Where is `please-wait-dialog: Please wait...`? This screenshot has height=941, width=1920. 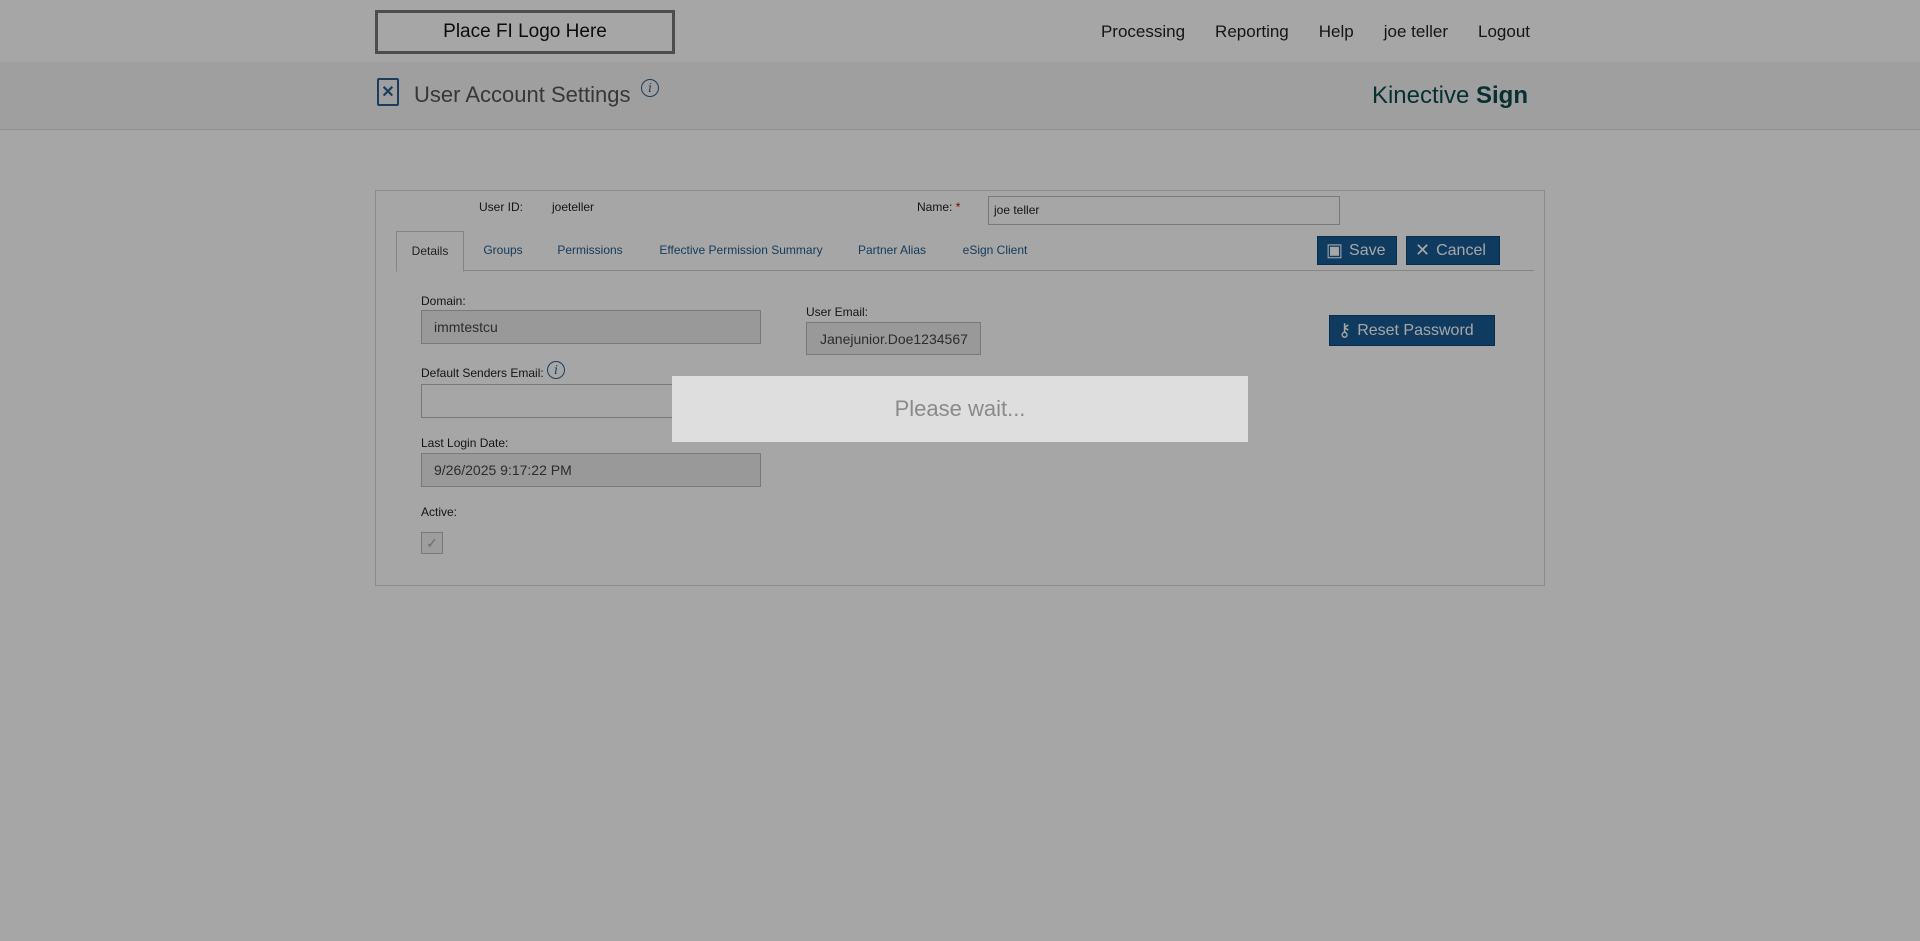 please-wait-dialog: Please wait... is located at coordinates (960, 409).